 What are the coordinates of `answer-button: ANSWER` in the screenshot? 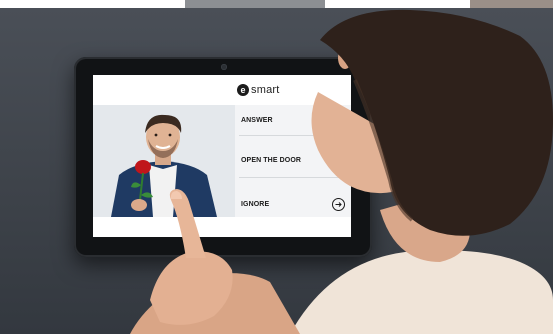 It's located at (293, 120).